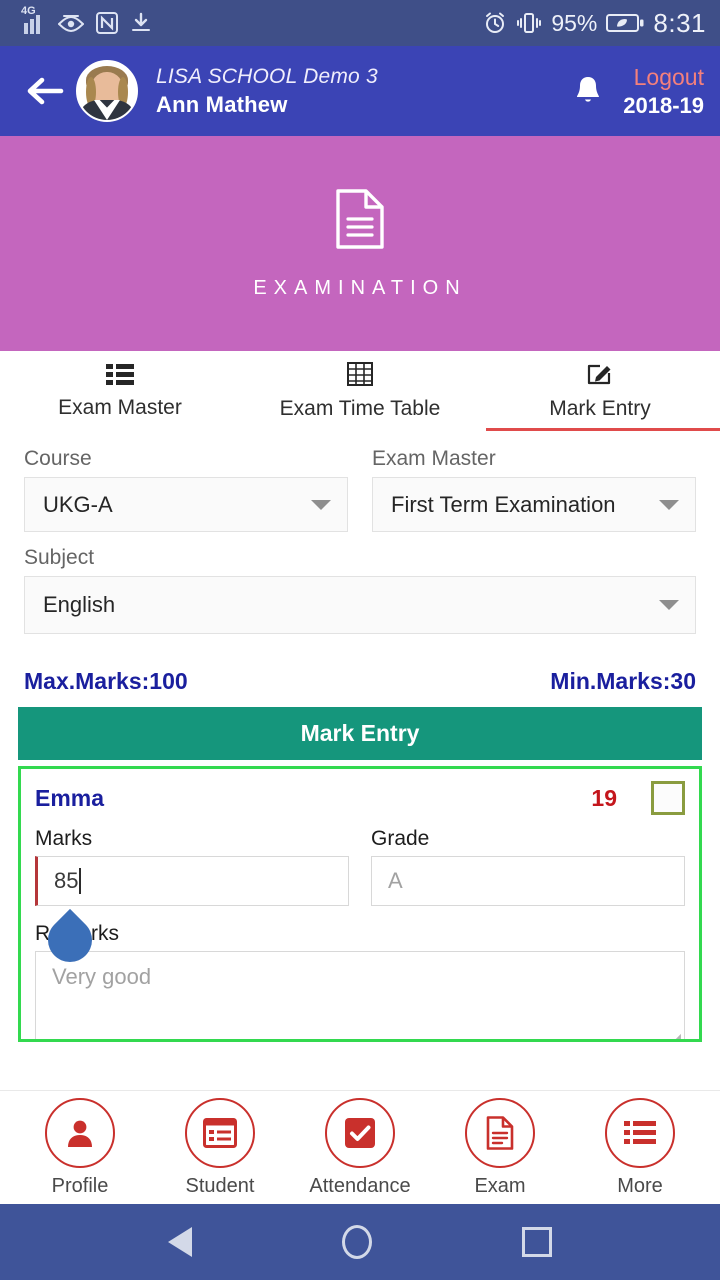 This screenshot has height=1280, width=720. Describe the element at coordinates (360, 1185) in the screenshot. I see `bottom-nav-label: Attendance` at that location.